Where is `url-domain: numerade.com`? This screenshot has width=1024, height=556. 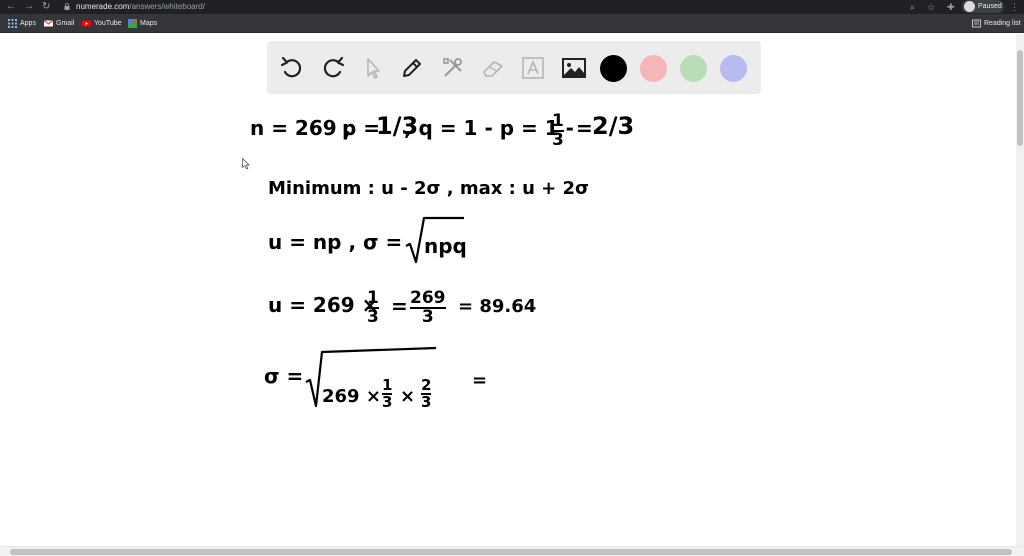 url-domain: numerade.com is located at coordinates (103, 6).